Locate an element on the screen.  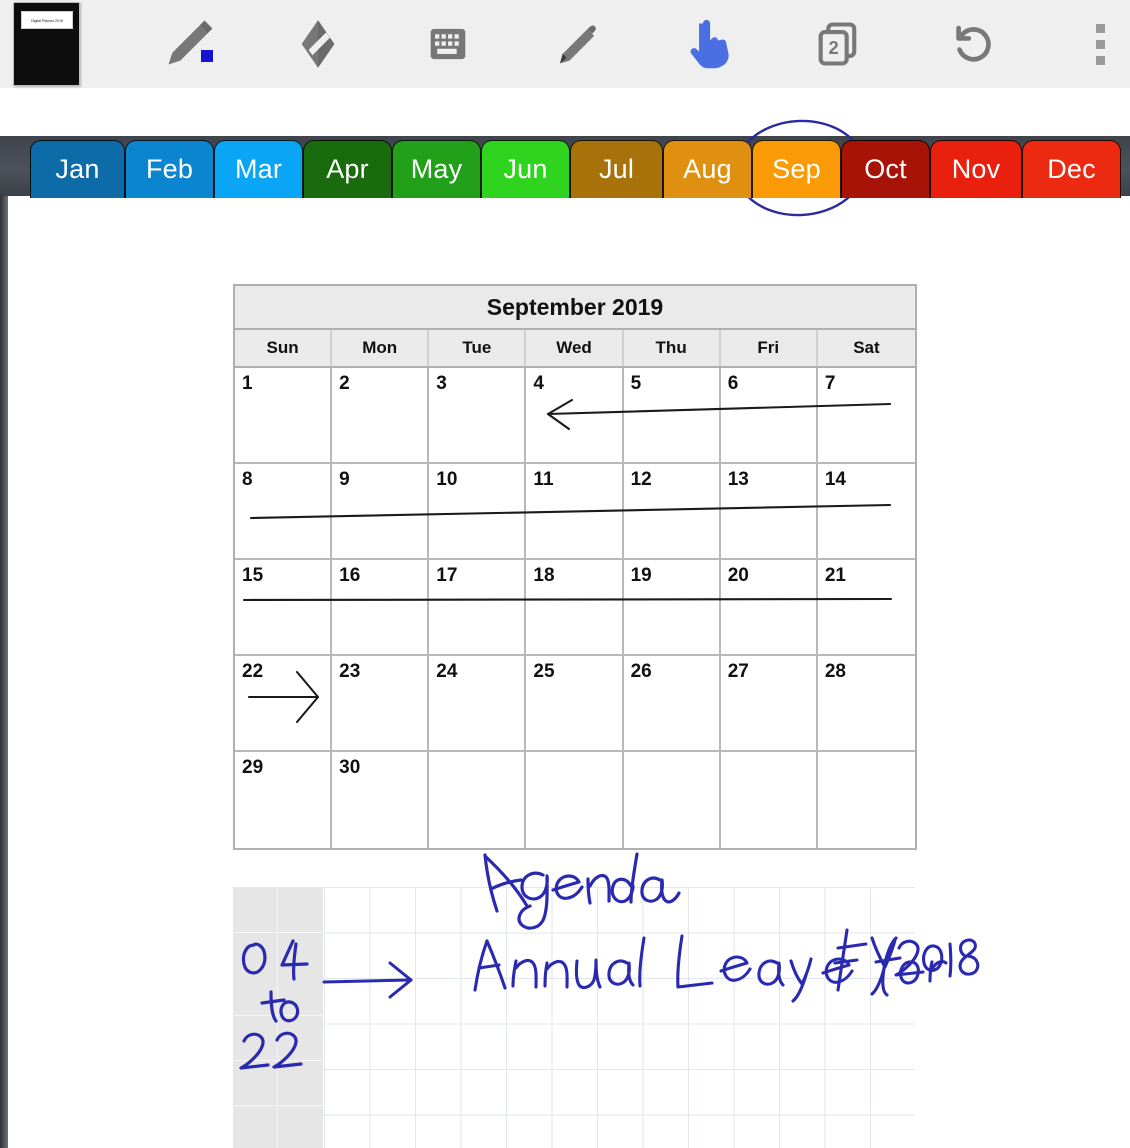
month-tab-apr: Apr is located at coordinates (347, 169).